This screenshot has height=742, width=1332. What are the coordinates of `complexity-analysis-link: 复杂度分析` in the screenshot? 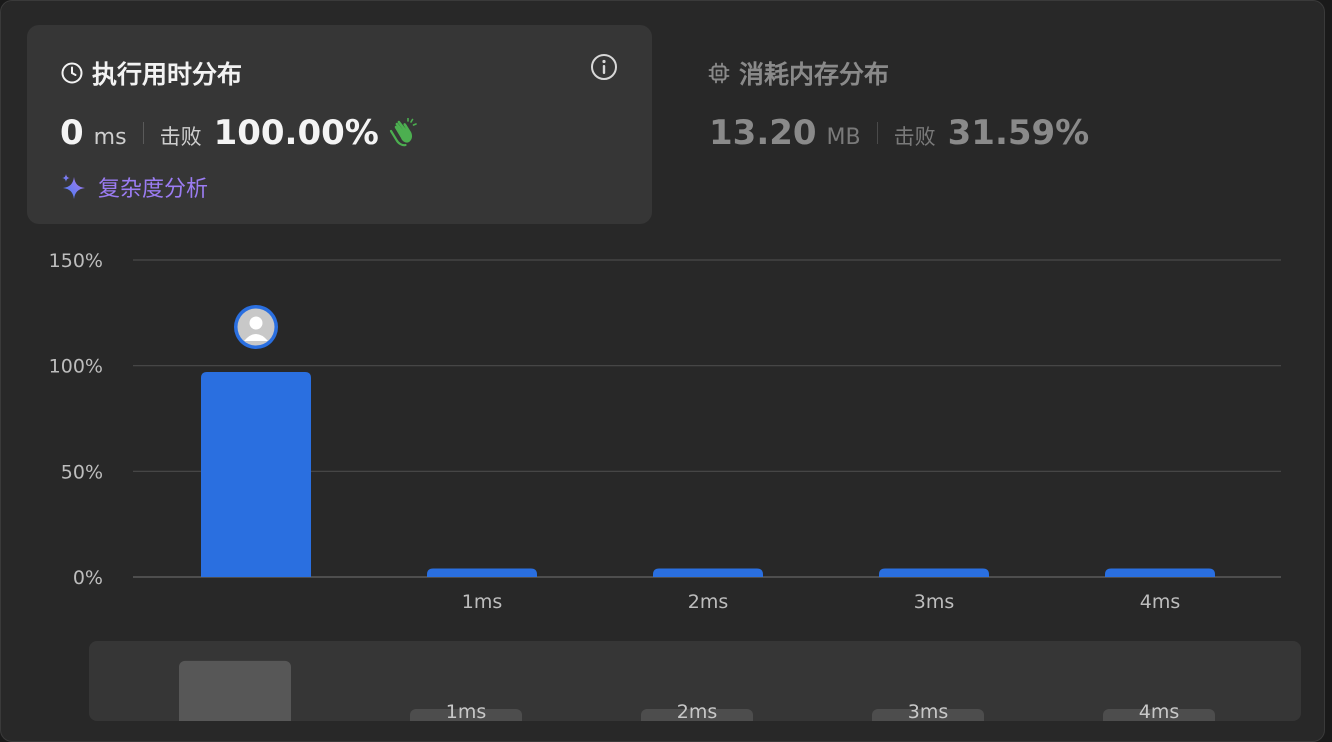 It's located at (134, 187).